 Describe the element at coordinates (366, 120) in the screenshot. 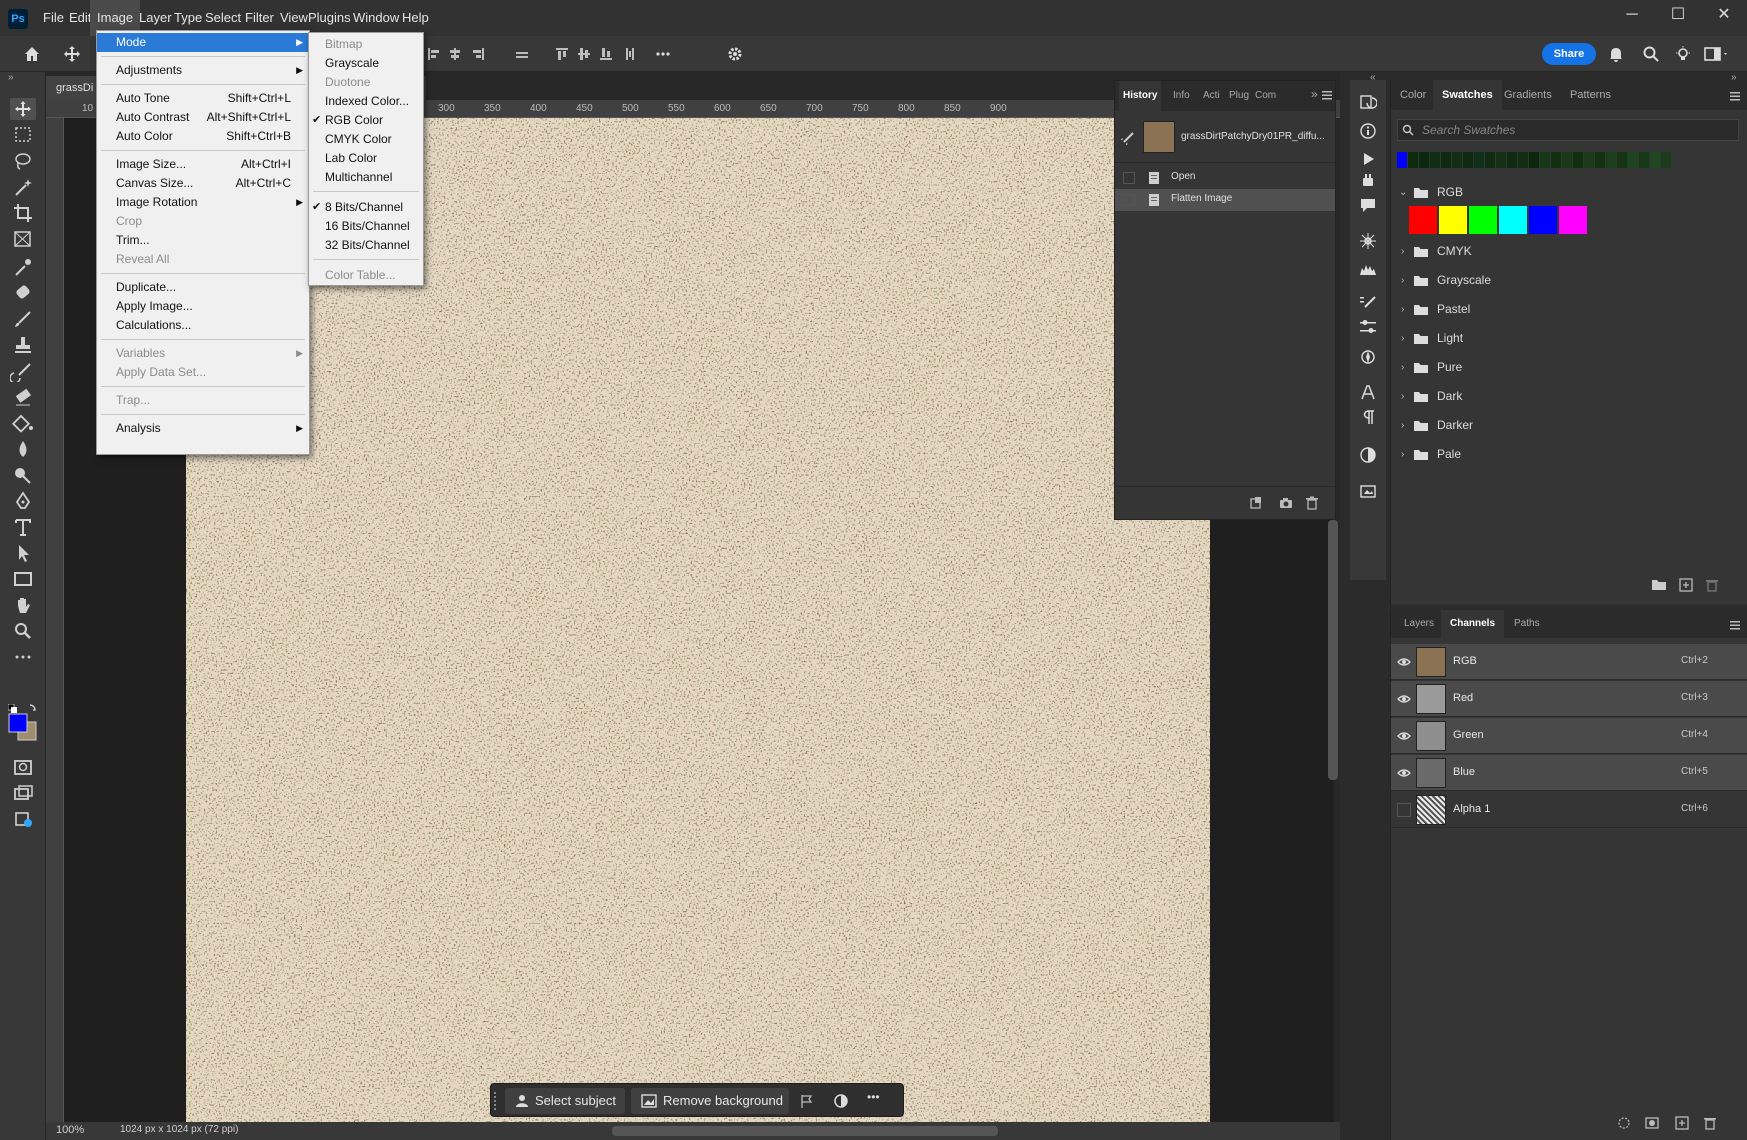

I see `mode-item-rgb-color: ✔ RGB Color` at that location.